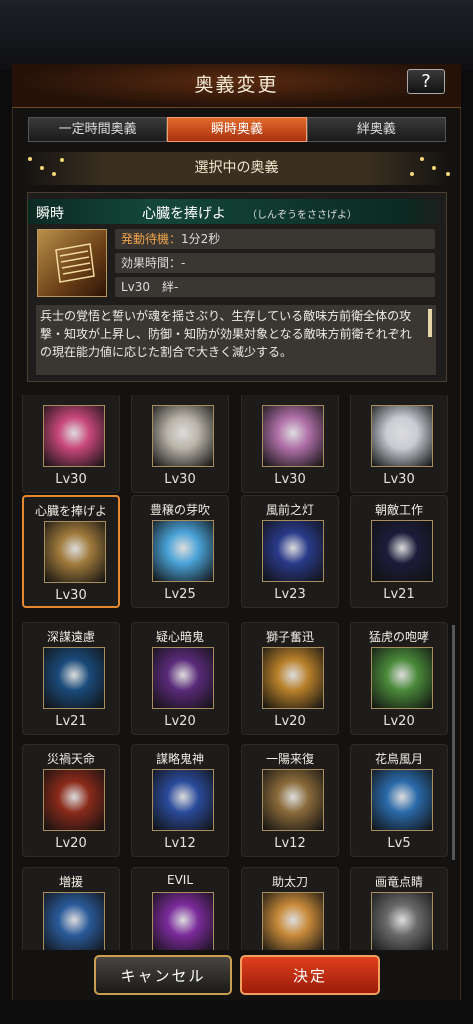  Describe the element at coordinates (430, 323) in the screenshot. I see `description-scrollbar` at that location.